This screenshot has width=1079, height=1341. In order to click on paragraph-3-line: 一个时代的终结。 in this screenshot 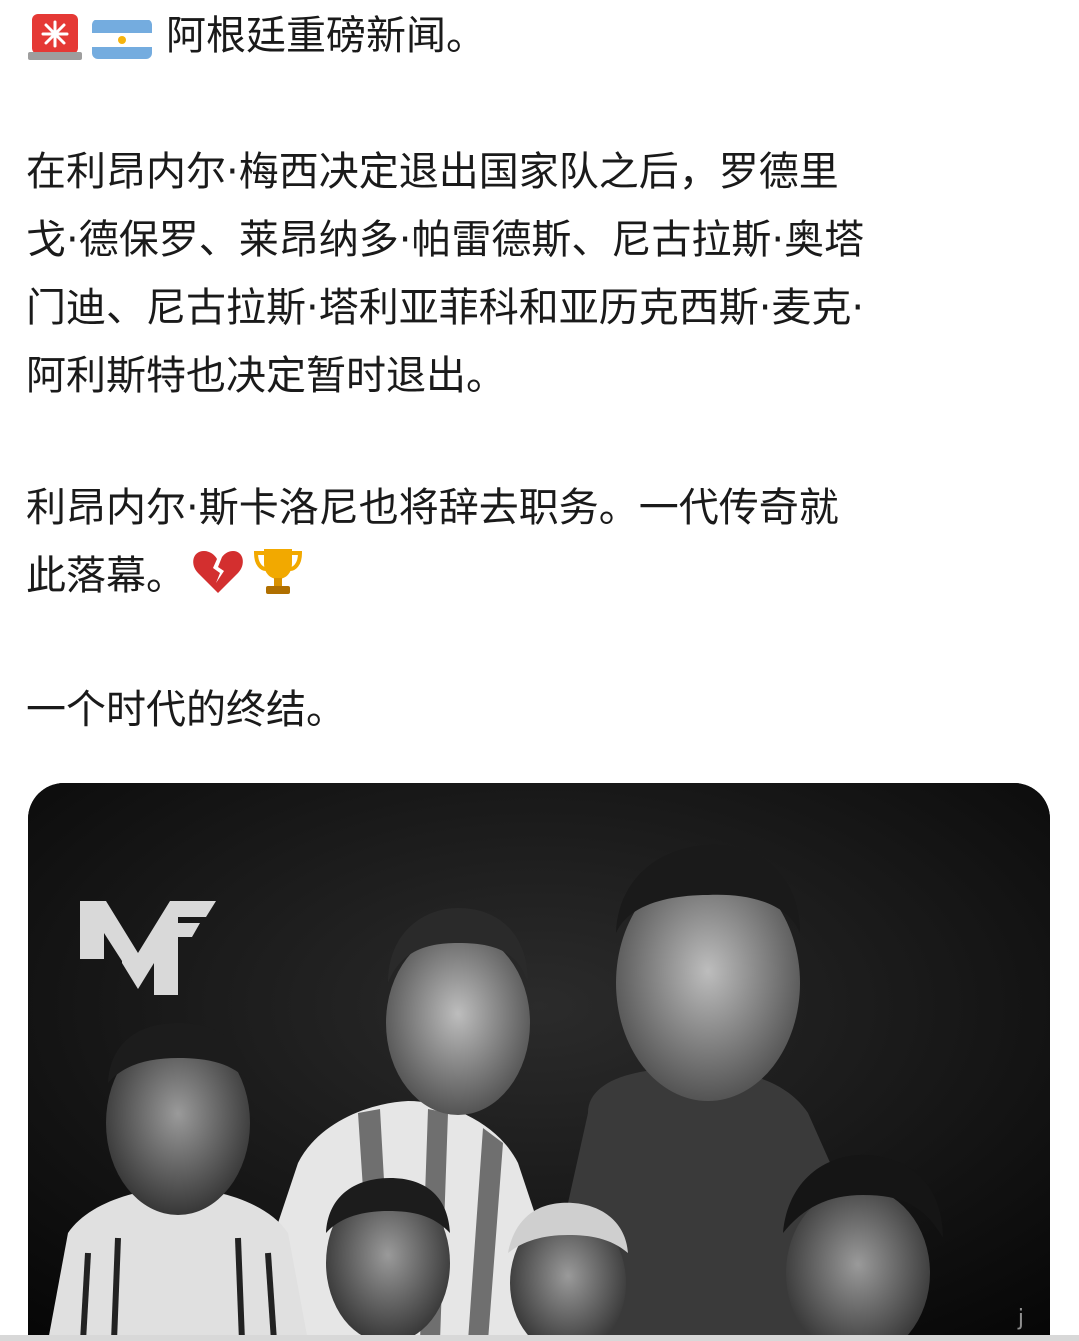, I will do `click(186, 710)`.